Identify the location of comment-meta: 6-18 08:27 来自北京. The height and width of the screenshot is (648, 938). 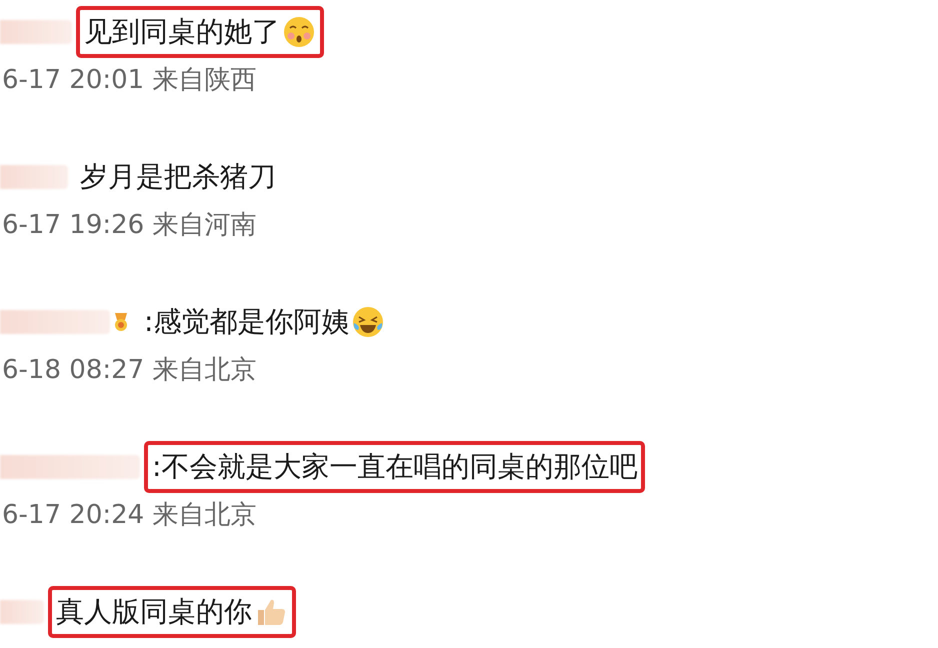
(129, 370).